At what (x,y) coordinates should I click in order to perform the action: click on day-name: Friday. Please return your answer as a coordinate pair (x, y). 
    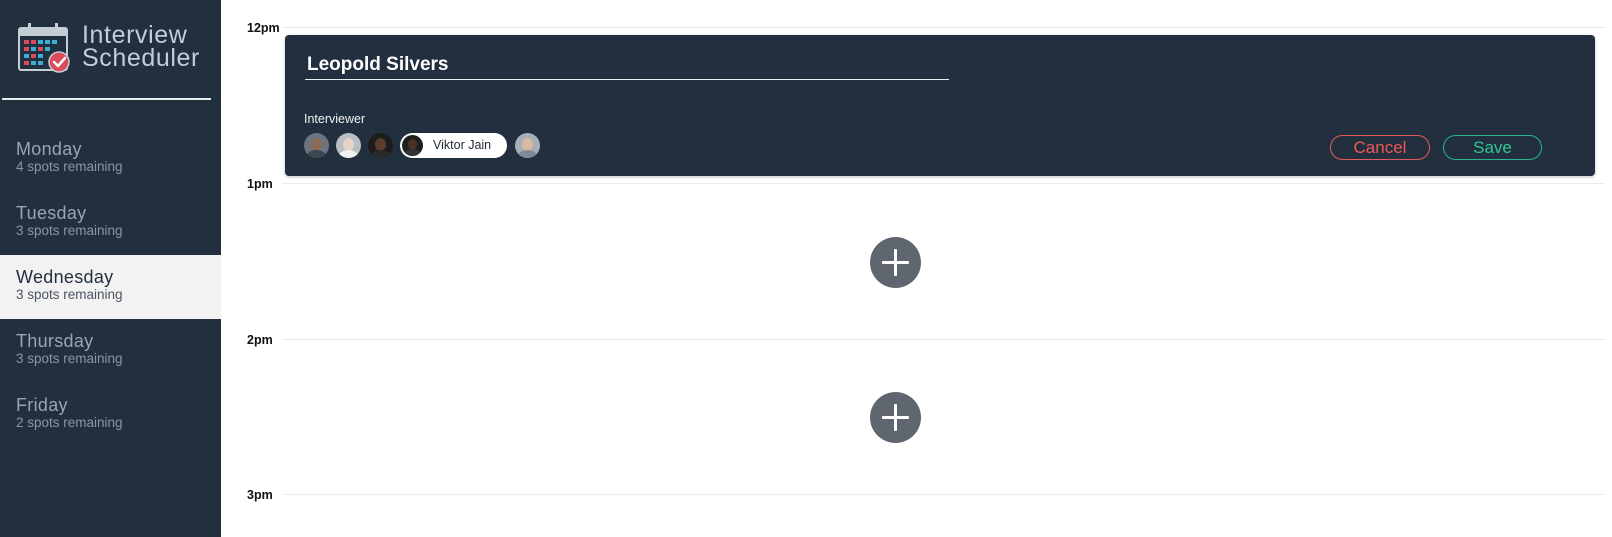
    Looking at the image, I should click on (42, 405).